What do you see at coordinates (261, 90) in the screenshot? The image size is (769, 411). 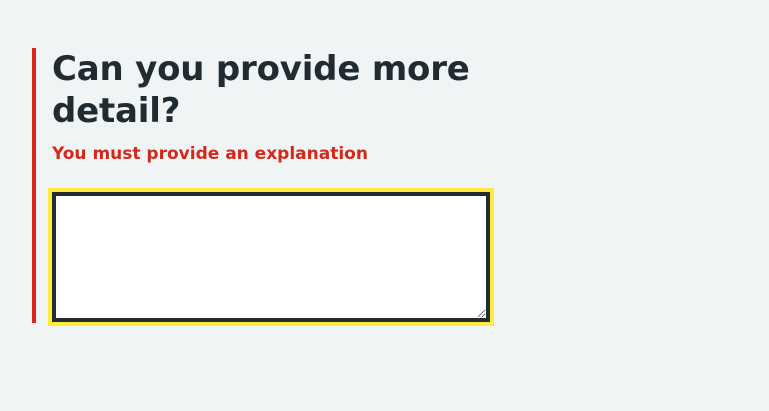 I see `question-title: Can you provide more detail?` at bounding box center [261, 90].